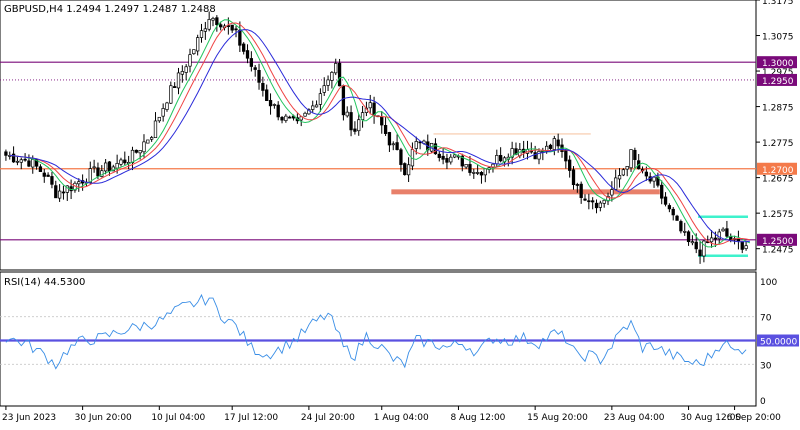  I want to click on time-tick-label: 23 Jun 2023, so click(29, 418).